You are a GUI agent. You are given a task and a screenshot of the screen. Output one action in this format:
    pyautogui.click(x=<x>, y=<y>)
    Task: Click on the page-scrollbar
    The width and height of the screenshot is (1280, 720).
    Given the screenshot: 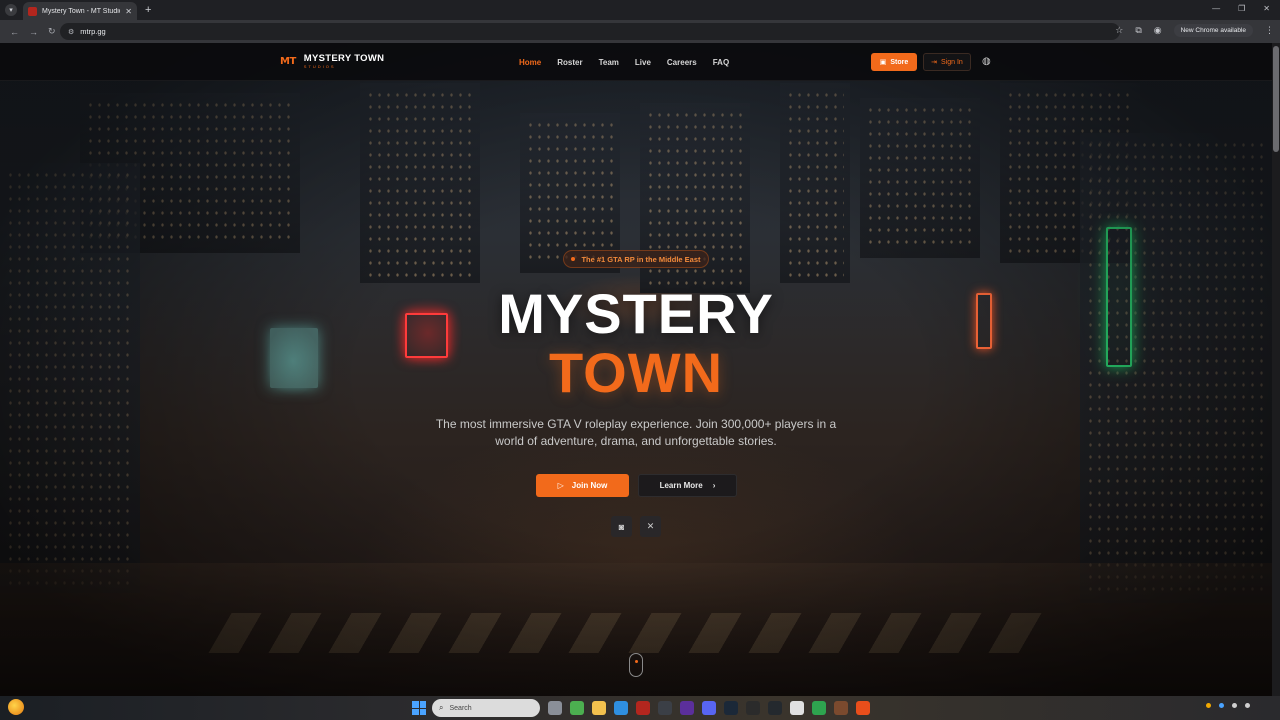 What is the action you would take?
    pyautogui.click(x=1276, y=369)
    